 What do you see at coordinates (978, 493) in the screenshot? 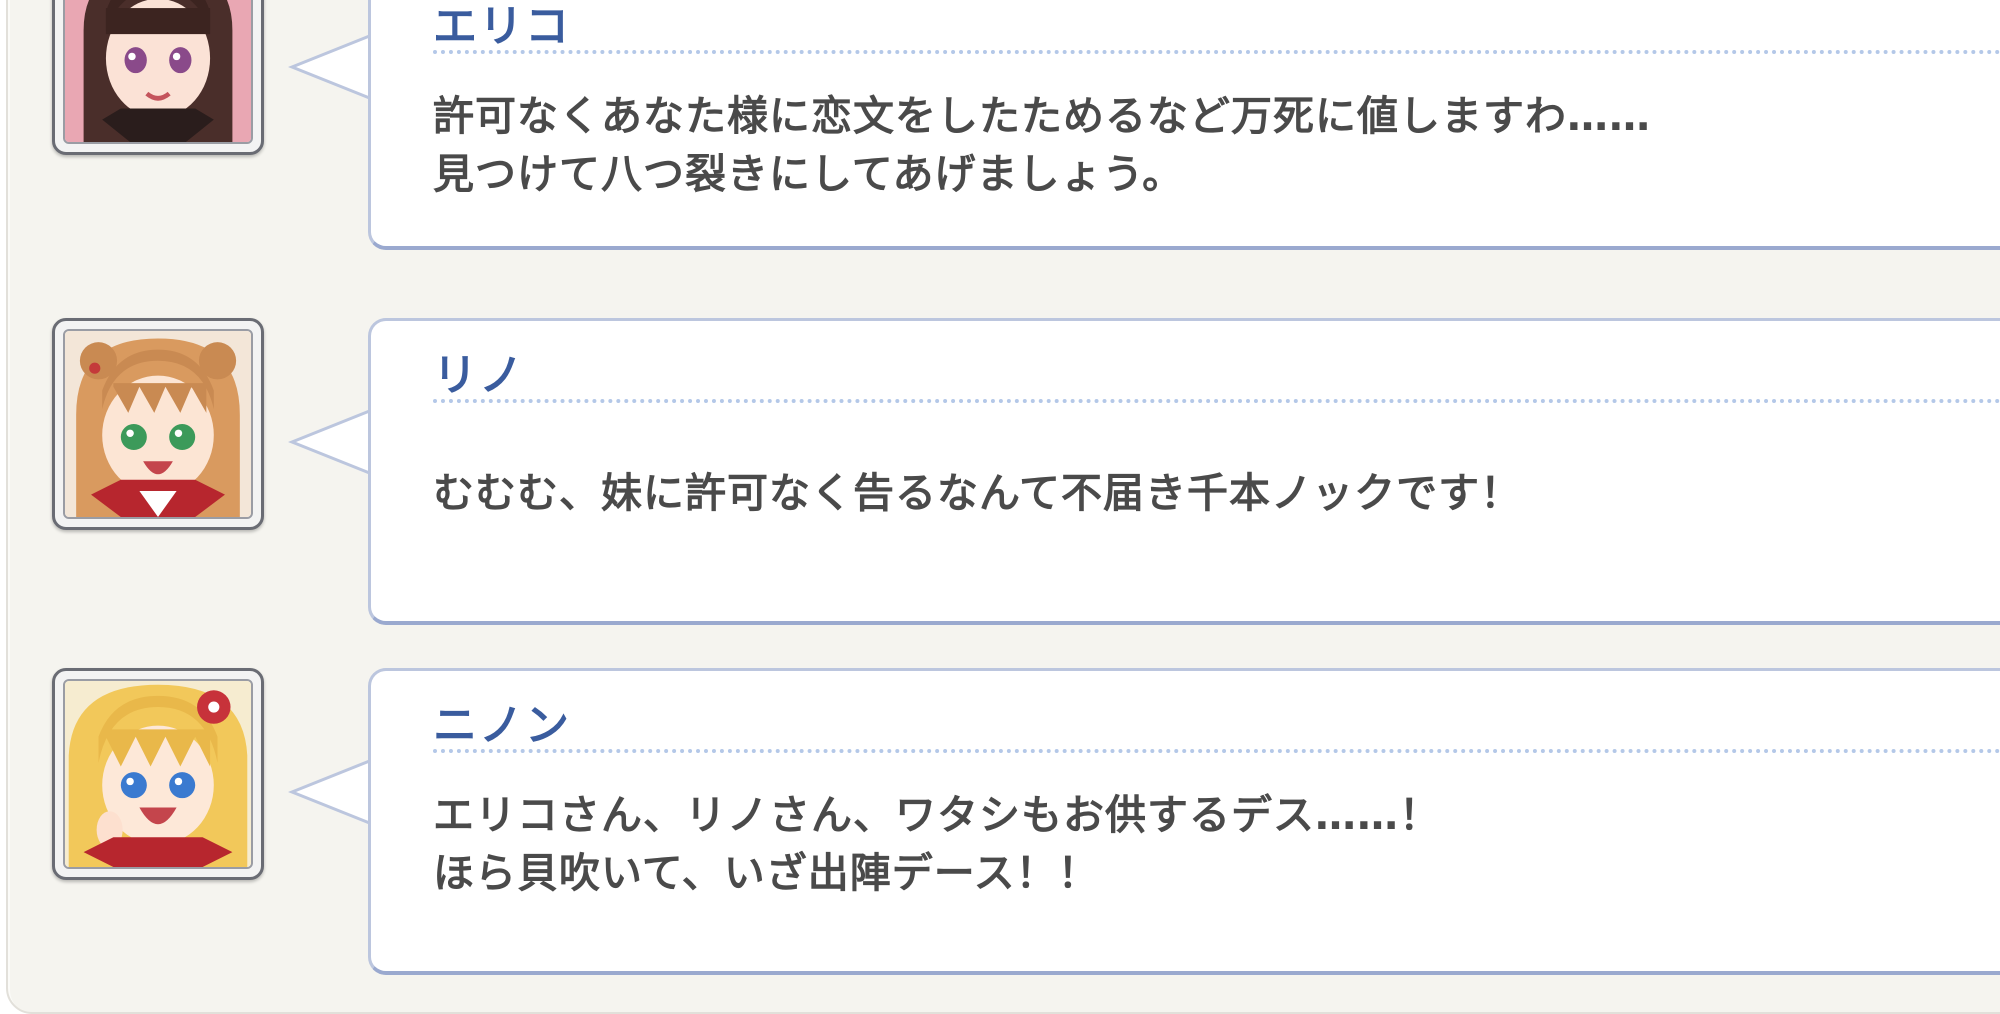
I see `message-line: むむむ、妹に許可なく告るなんて不届き千本ノックです！` at bounding box center [978, 493].